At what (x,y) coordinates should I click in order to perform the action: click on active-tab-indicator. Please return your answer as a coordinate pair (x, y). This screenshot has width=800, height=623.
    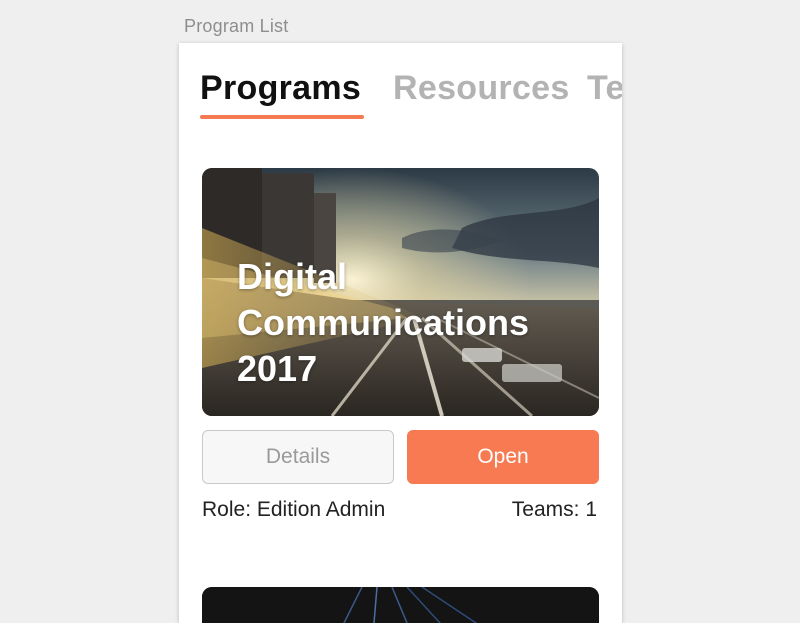
    Looking at the image, I should click on (282, 117).